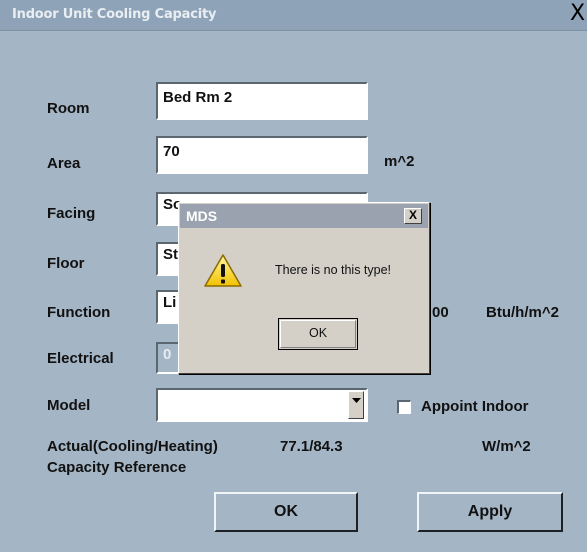  I want to click on dialog-message: There is no this type!, so click(333, 270).